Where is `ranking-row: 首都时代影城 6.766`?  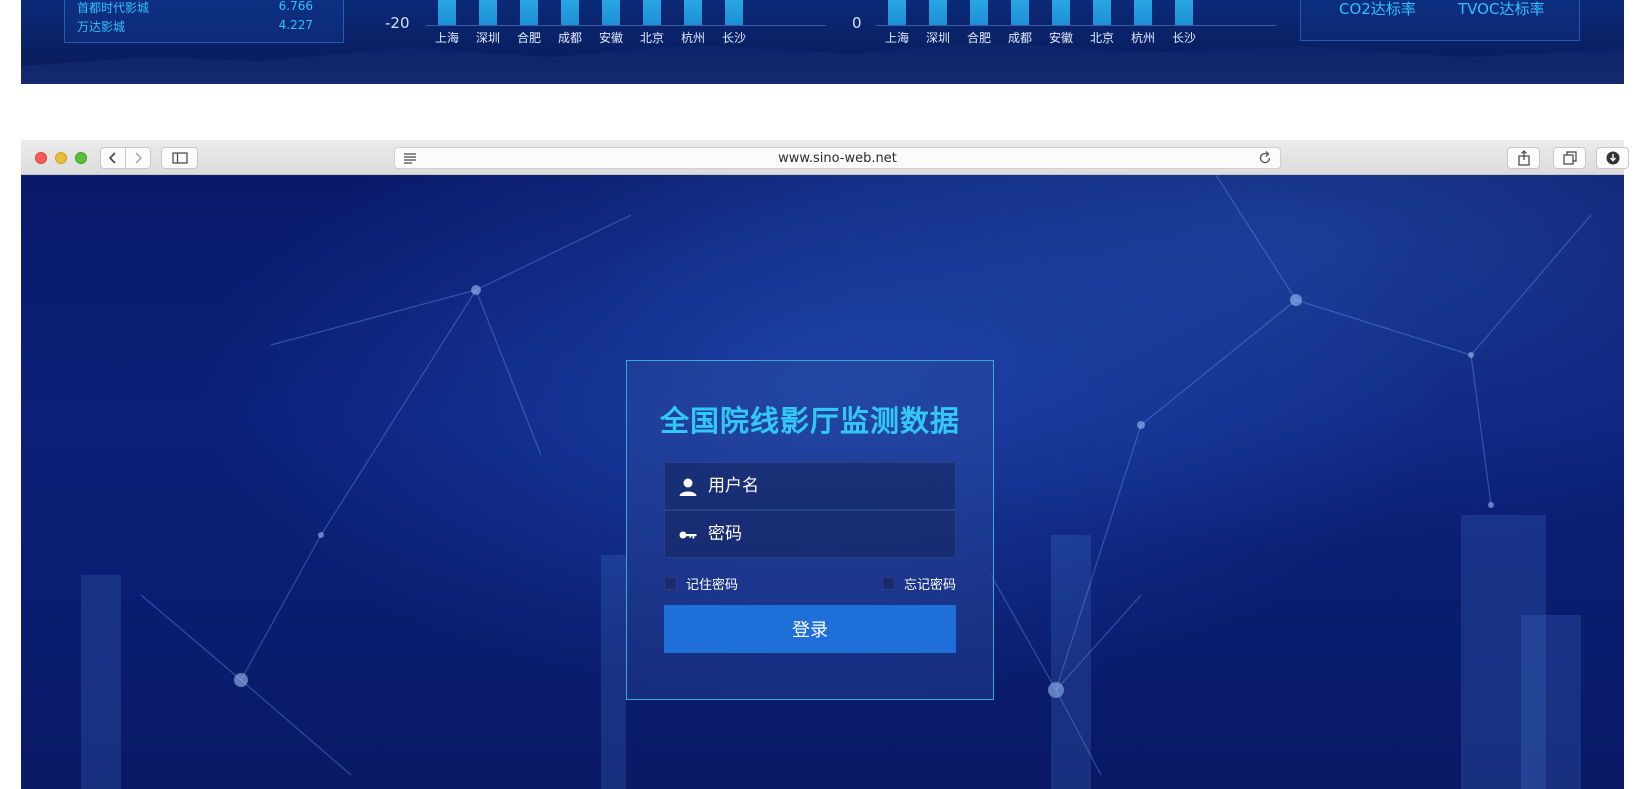 ranking-row: 首都时代影城 6.766 is located at coordinates (195, 8).